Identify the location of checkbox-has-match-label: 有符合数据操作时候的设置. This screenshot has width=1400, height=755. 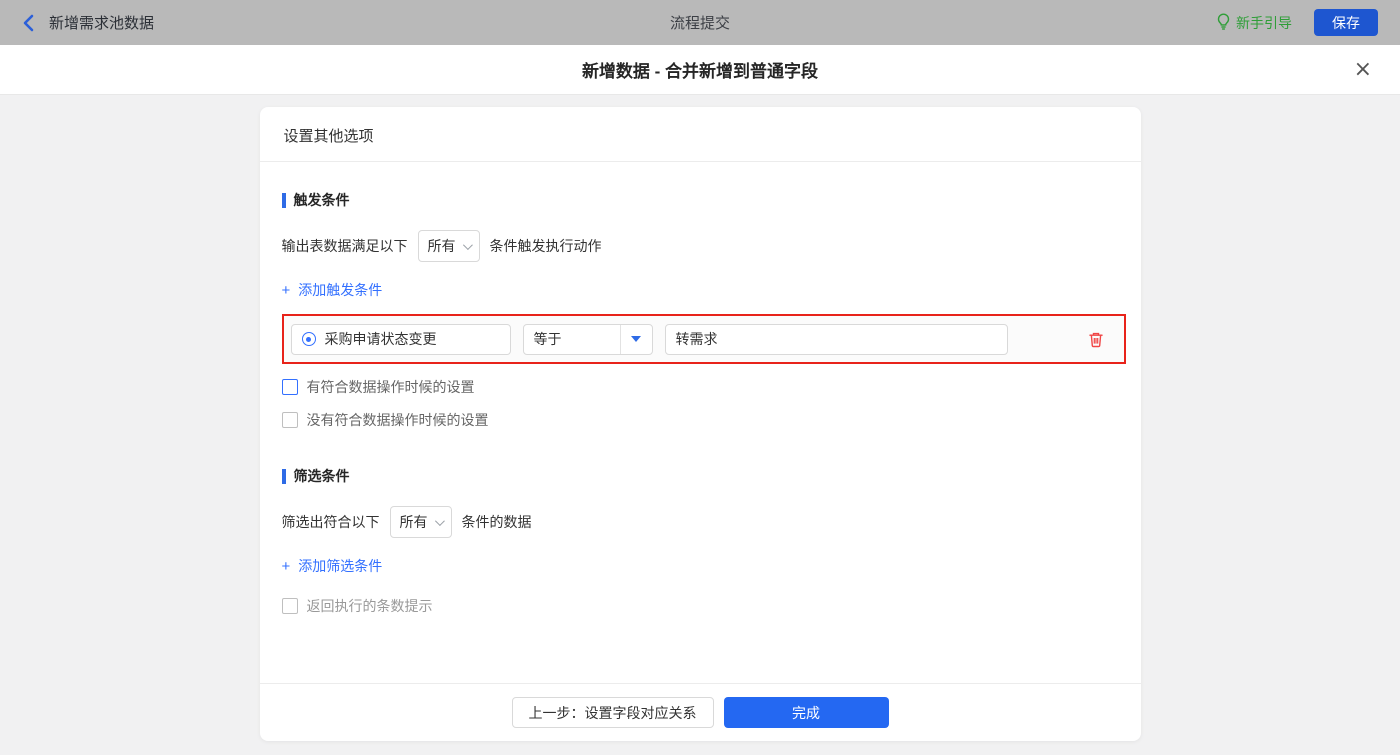
(390, 387).